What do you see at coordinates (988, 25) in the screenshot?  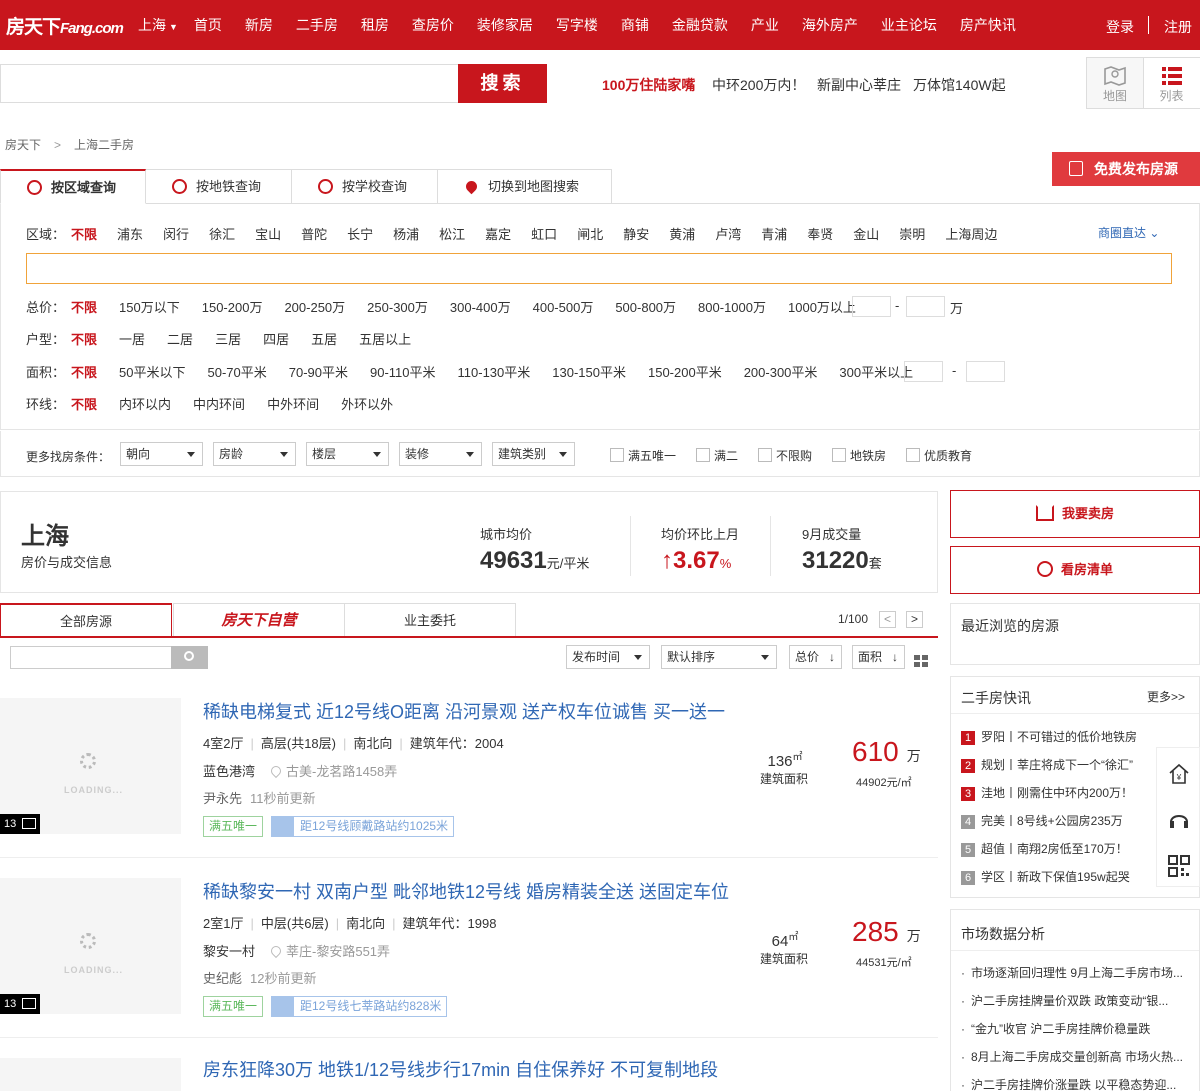 I see `nav-item-news: 房产快讯` at bounding box center [988, 25].